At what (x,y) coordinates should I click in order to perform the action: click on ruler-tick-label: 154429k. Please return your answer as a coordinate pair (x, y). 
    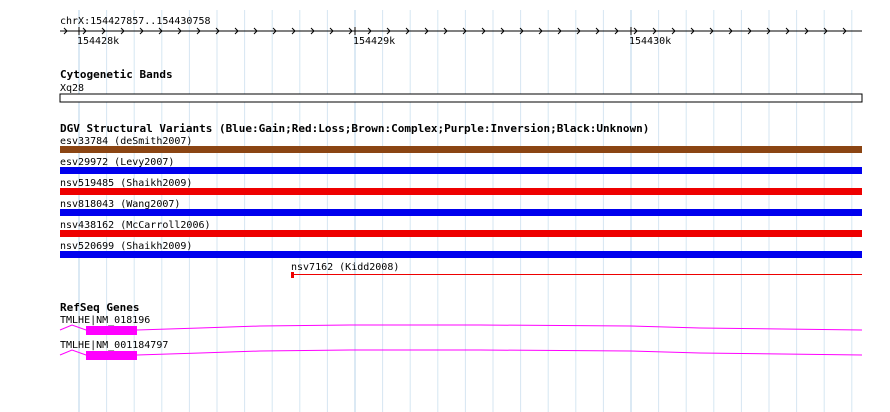
    Looking at the image, I should click on (374, 41).